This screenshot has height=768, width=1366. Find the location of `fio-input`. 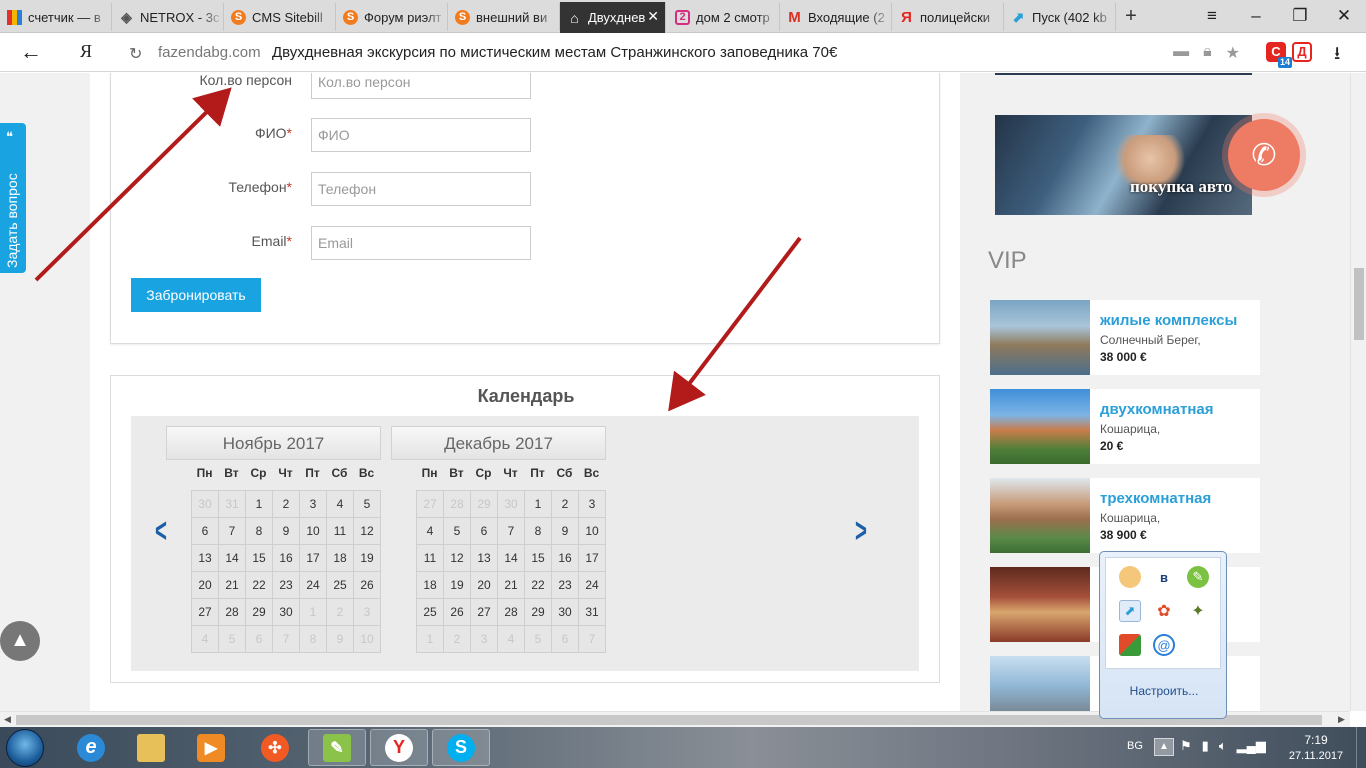

fio-input is located at coordinates (421, 135).